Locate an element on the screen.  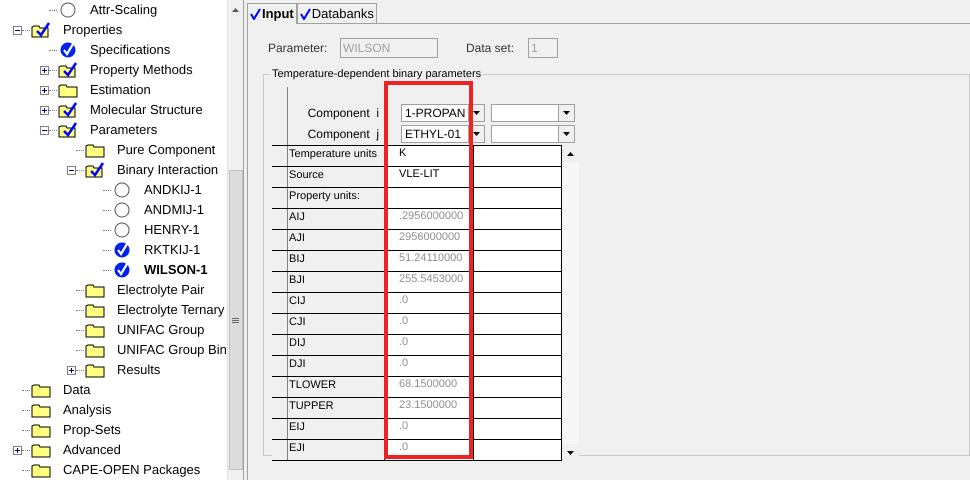
tree-item: Pure Component is located at coordinates (166, 150).